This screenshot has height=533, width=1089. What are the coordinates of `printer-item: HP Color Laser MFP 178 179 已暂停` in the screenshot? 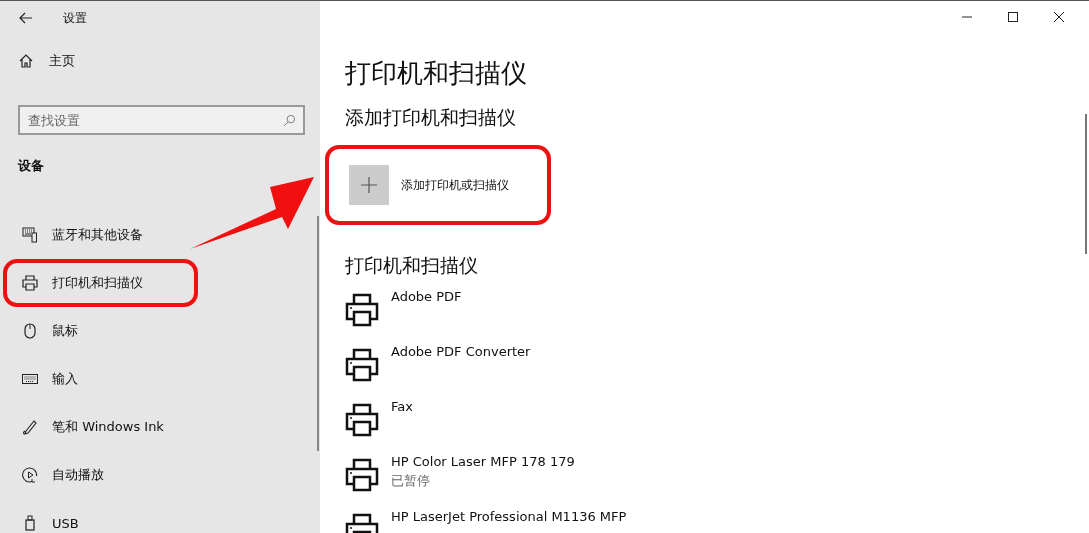 It's located at (717, 477).